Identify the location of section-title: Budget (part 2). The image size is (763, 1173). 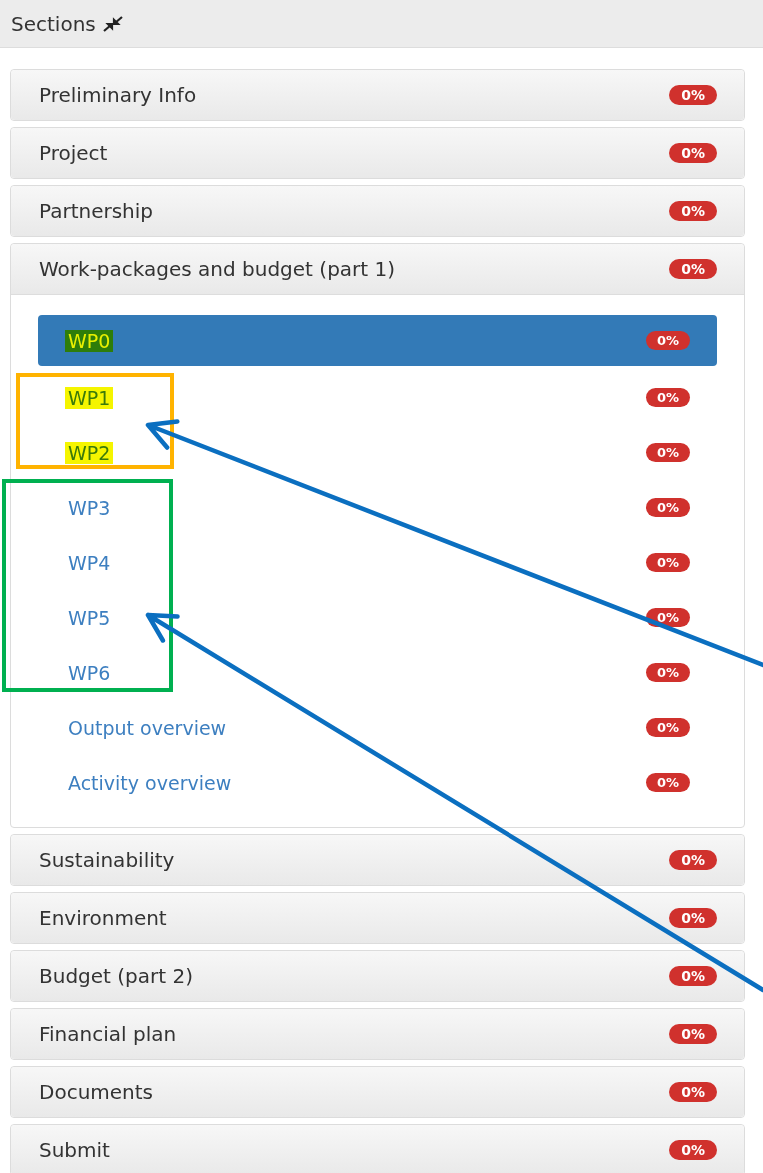
(116, 976).